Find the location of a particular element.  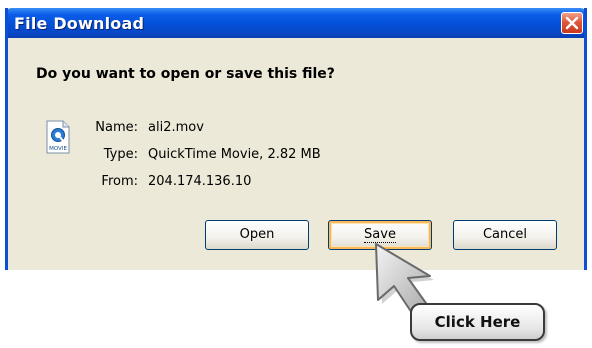

close-button is located at coordinates (572, 23).